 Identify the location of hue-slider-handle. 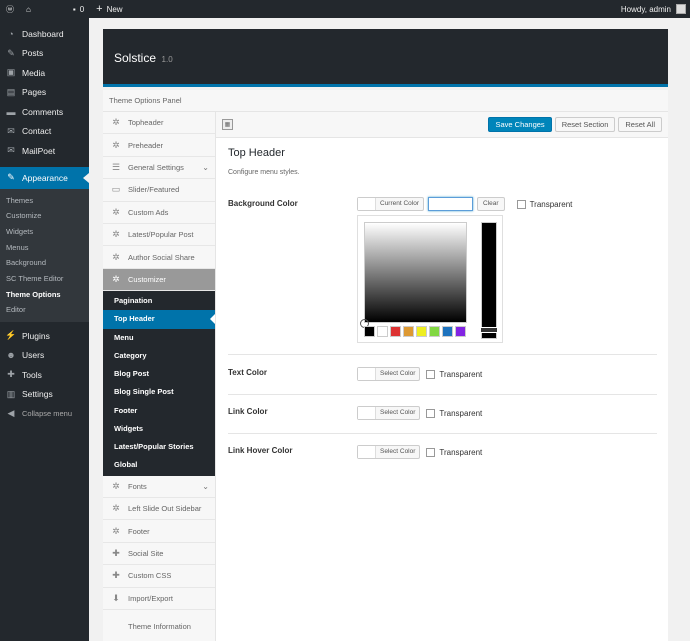
(489, 330).